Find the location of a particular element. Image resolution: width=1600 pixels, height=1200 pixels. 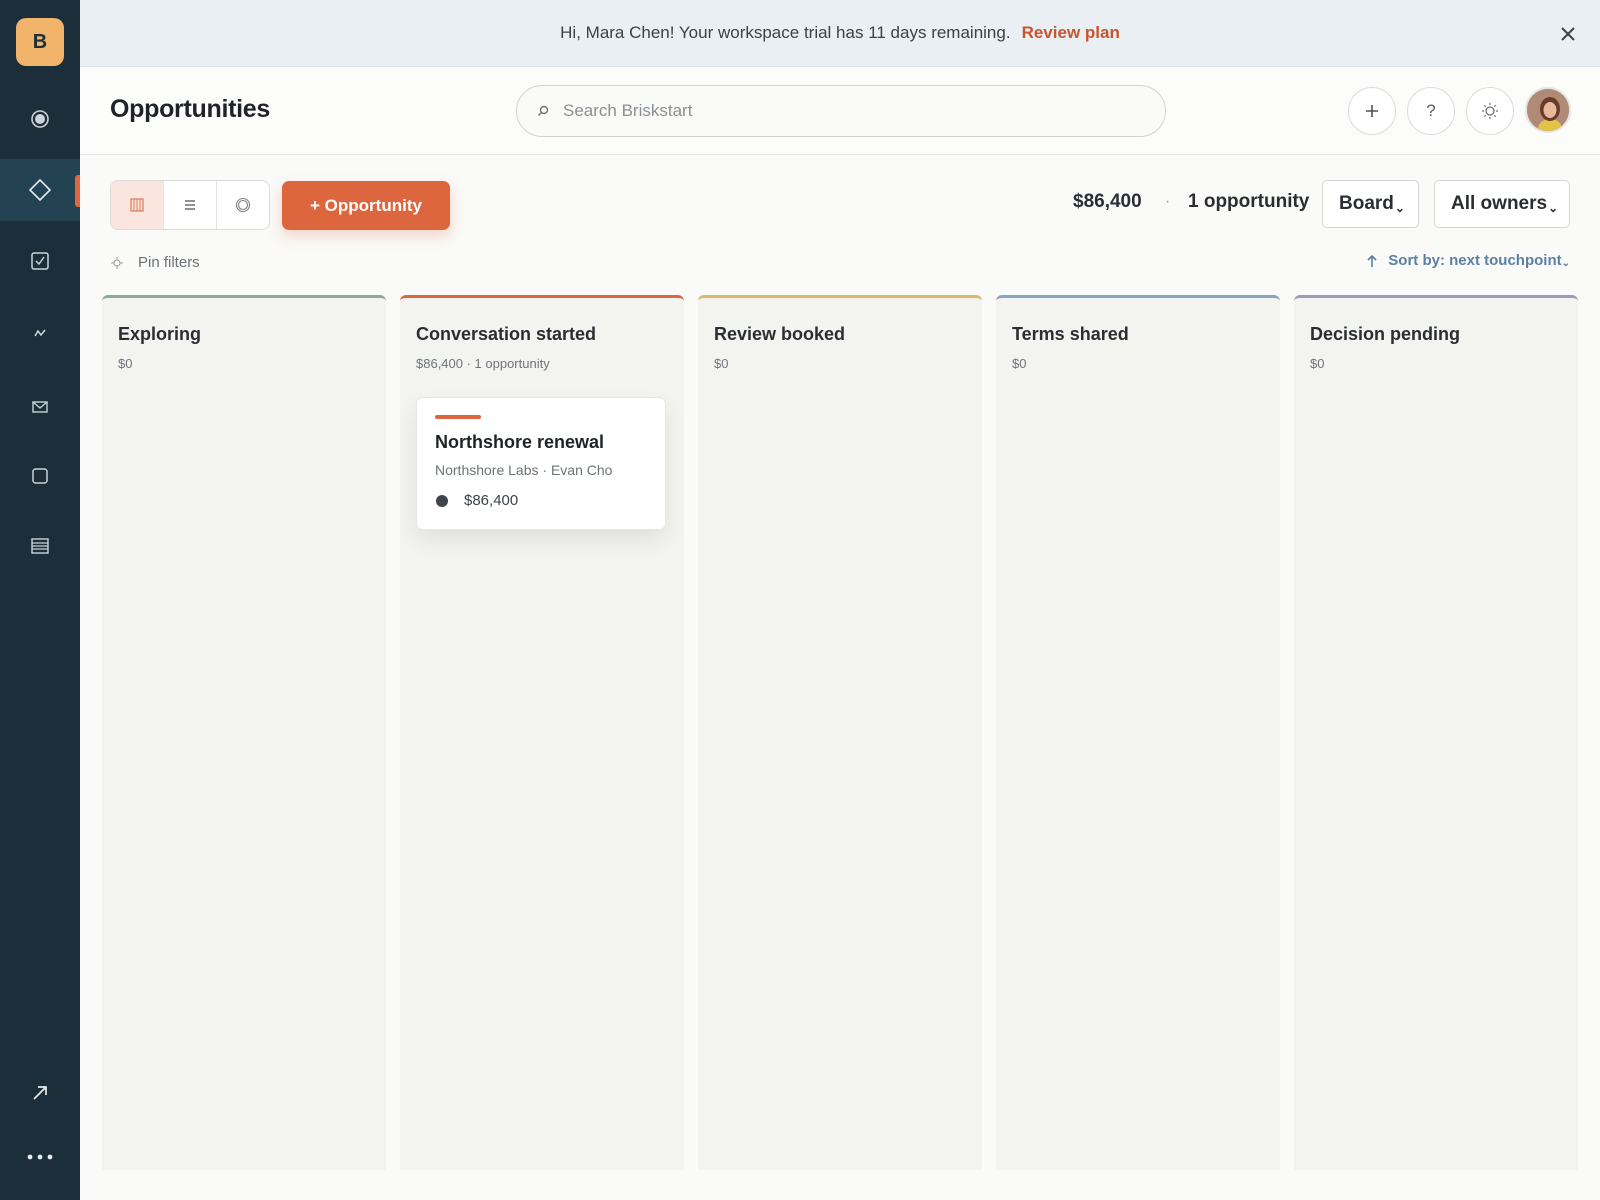

sun-icon is located at coordinates (1490, 111).